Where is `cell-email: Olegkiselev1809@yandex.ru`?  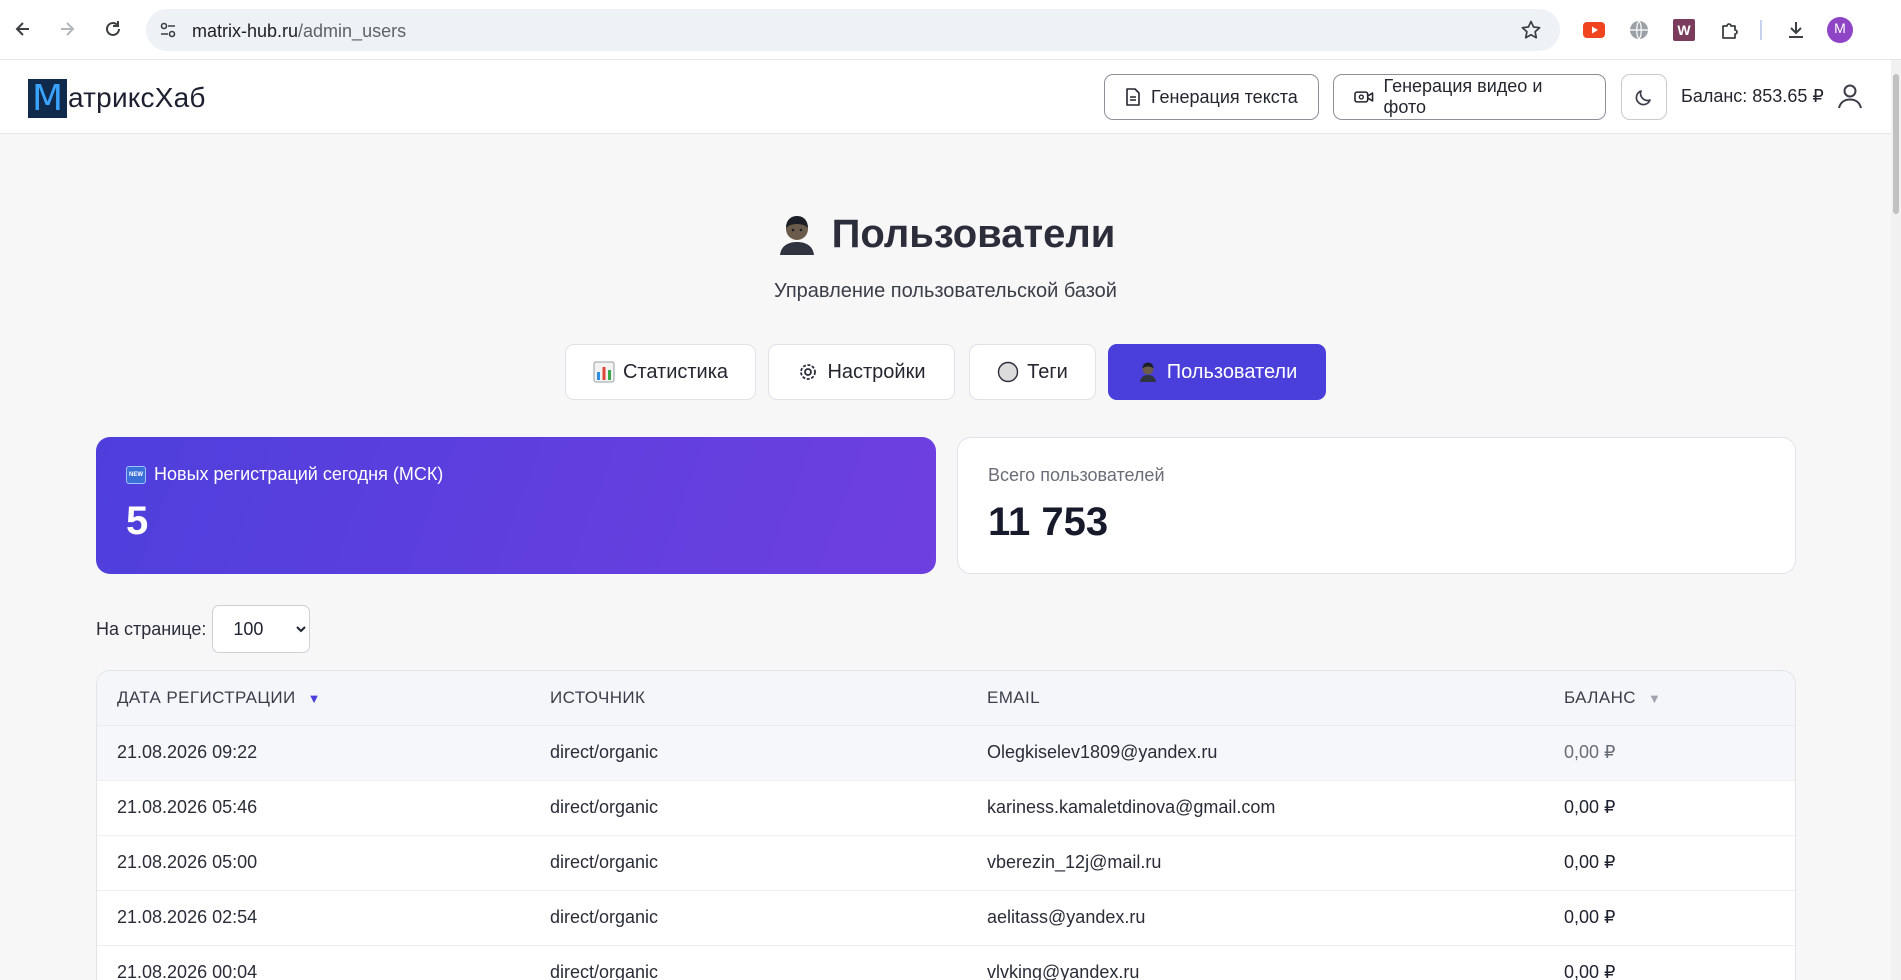 cell-email: Olegkiselev1809@yandex.ru is located at coordinates (1102, 752).